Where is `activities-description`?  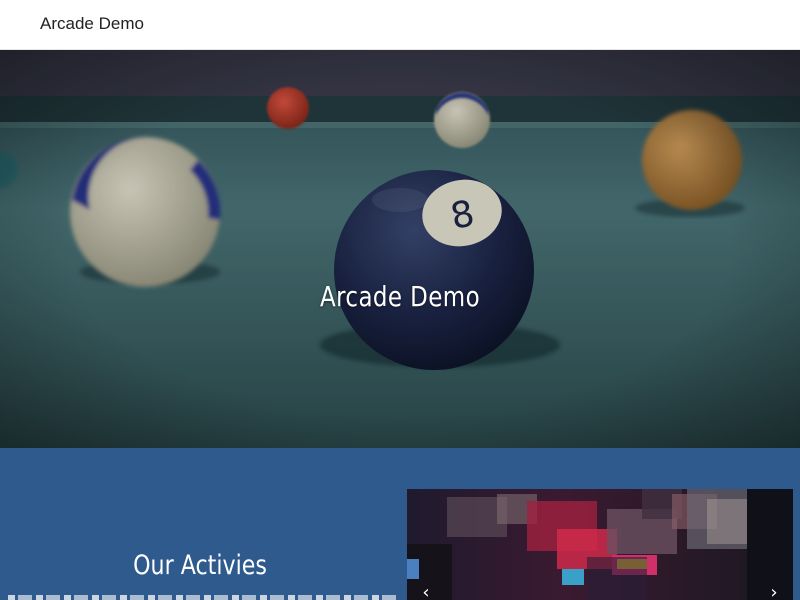
activities-description is located at coordinates (203, 597).